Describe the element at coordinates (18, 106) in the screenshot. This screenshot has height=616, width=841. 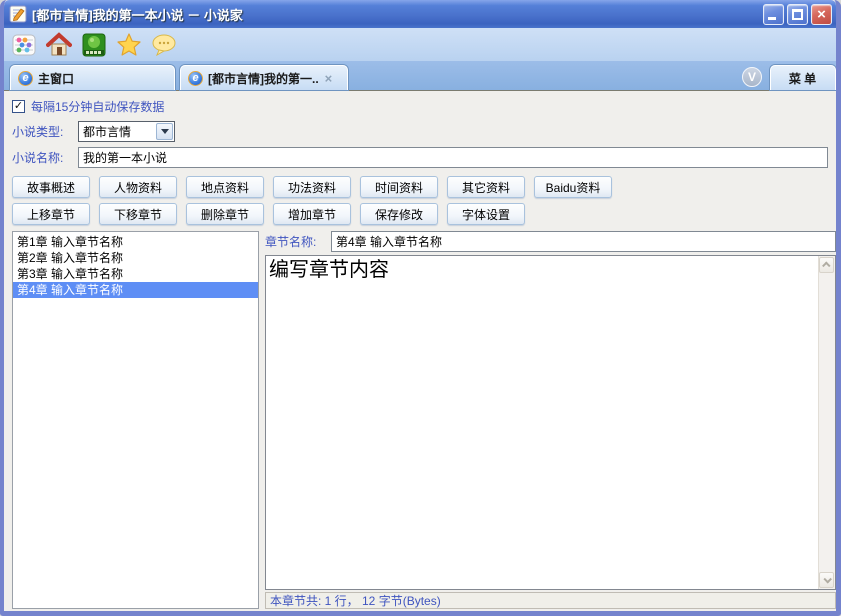
I see `autosave-checkbox: ✓` at that location.